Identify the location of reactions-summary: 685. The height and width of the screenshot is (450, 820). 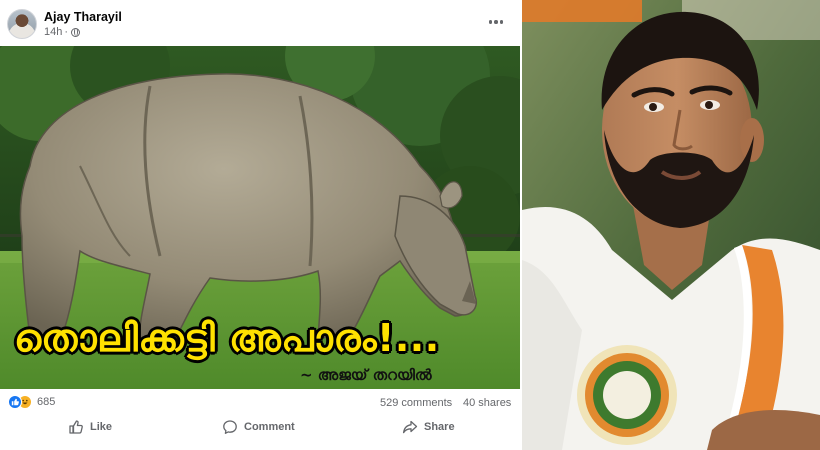
(31, 402).